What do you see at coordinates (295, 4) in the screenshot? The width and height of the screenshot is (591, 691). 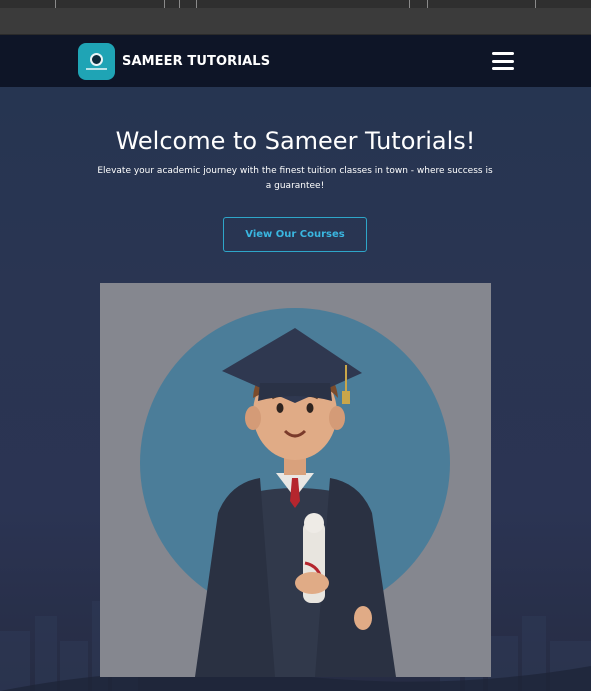 I see `ruler-strip` at bounding box center [295, 4].